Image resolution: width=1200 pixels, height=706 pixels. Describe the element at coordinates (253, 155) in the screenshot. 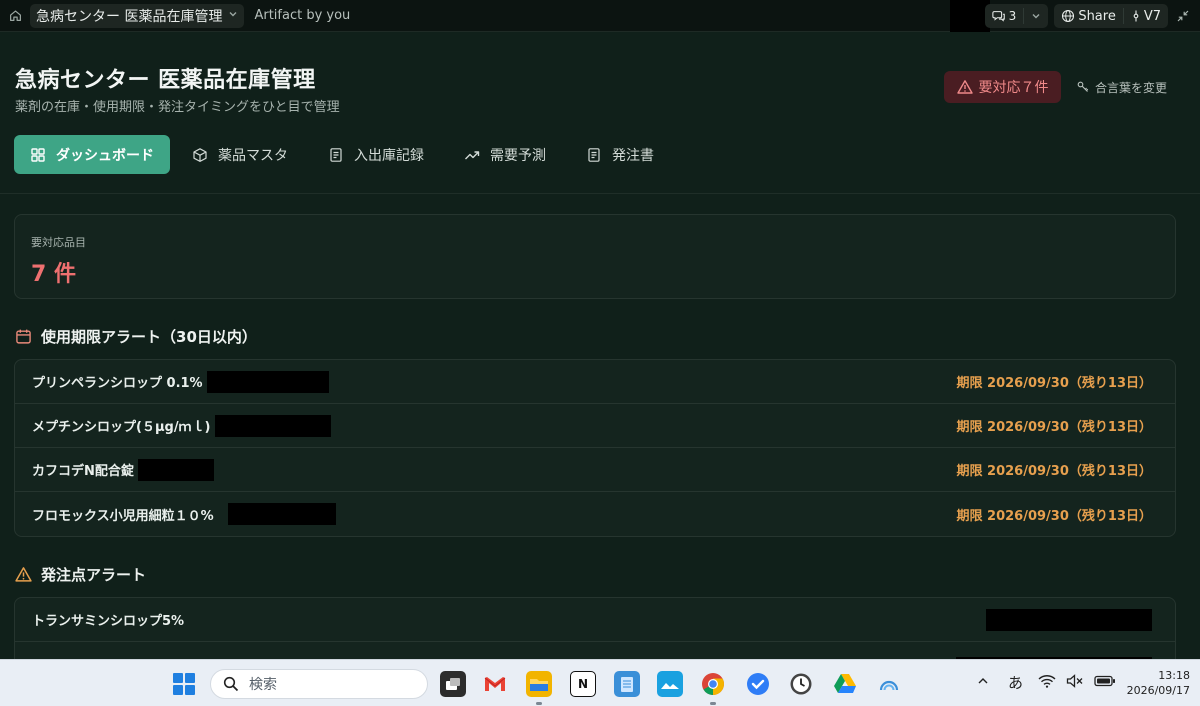

I see `tab-label: 薬品マスタ` at that location.